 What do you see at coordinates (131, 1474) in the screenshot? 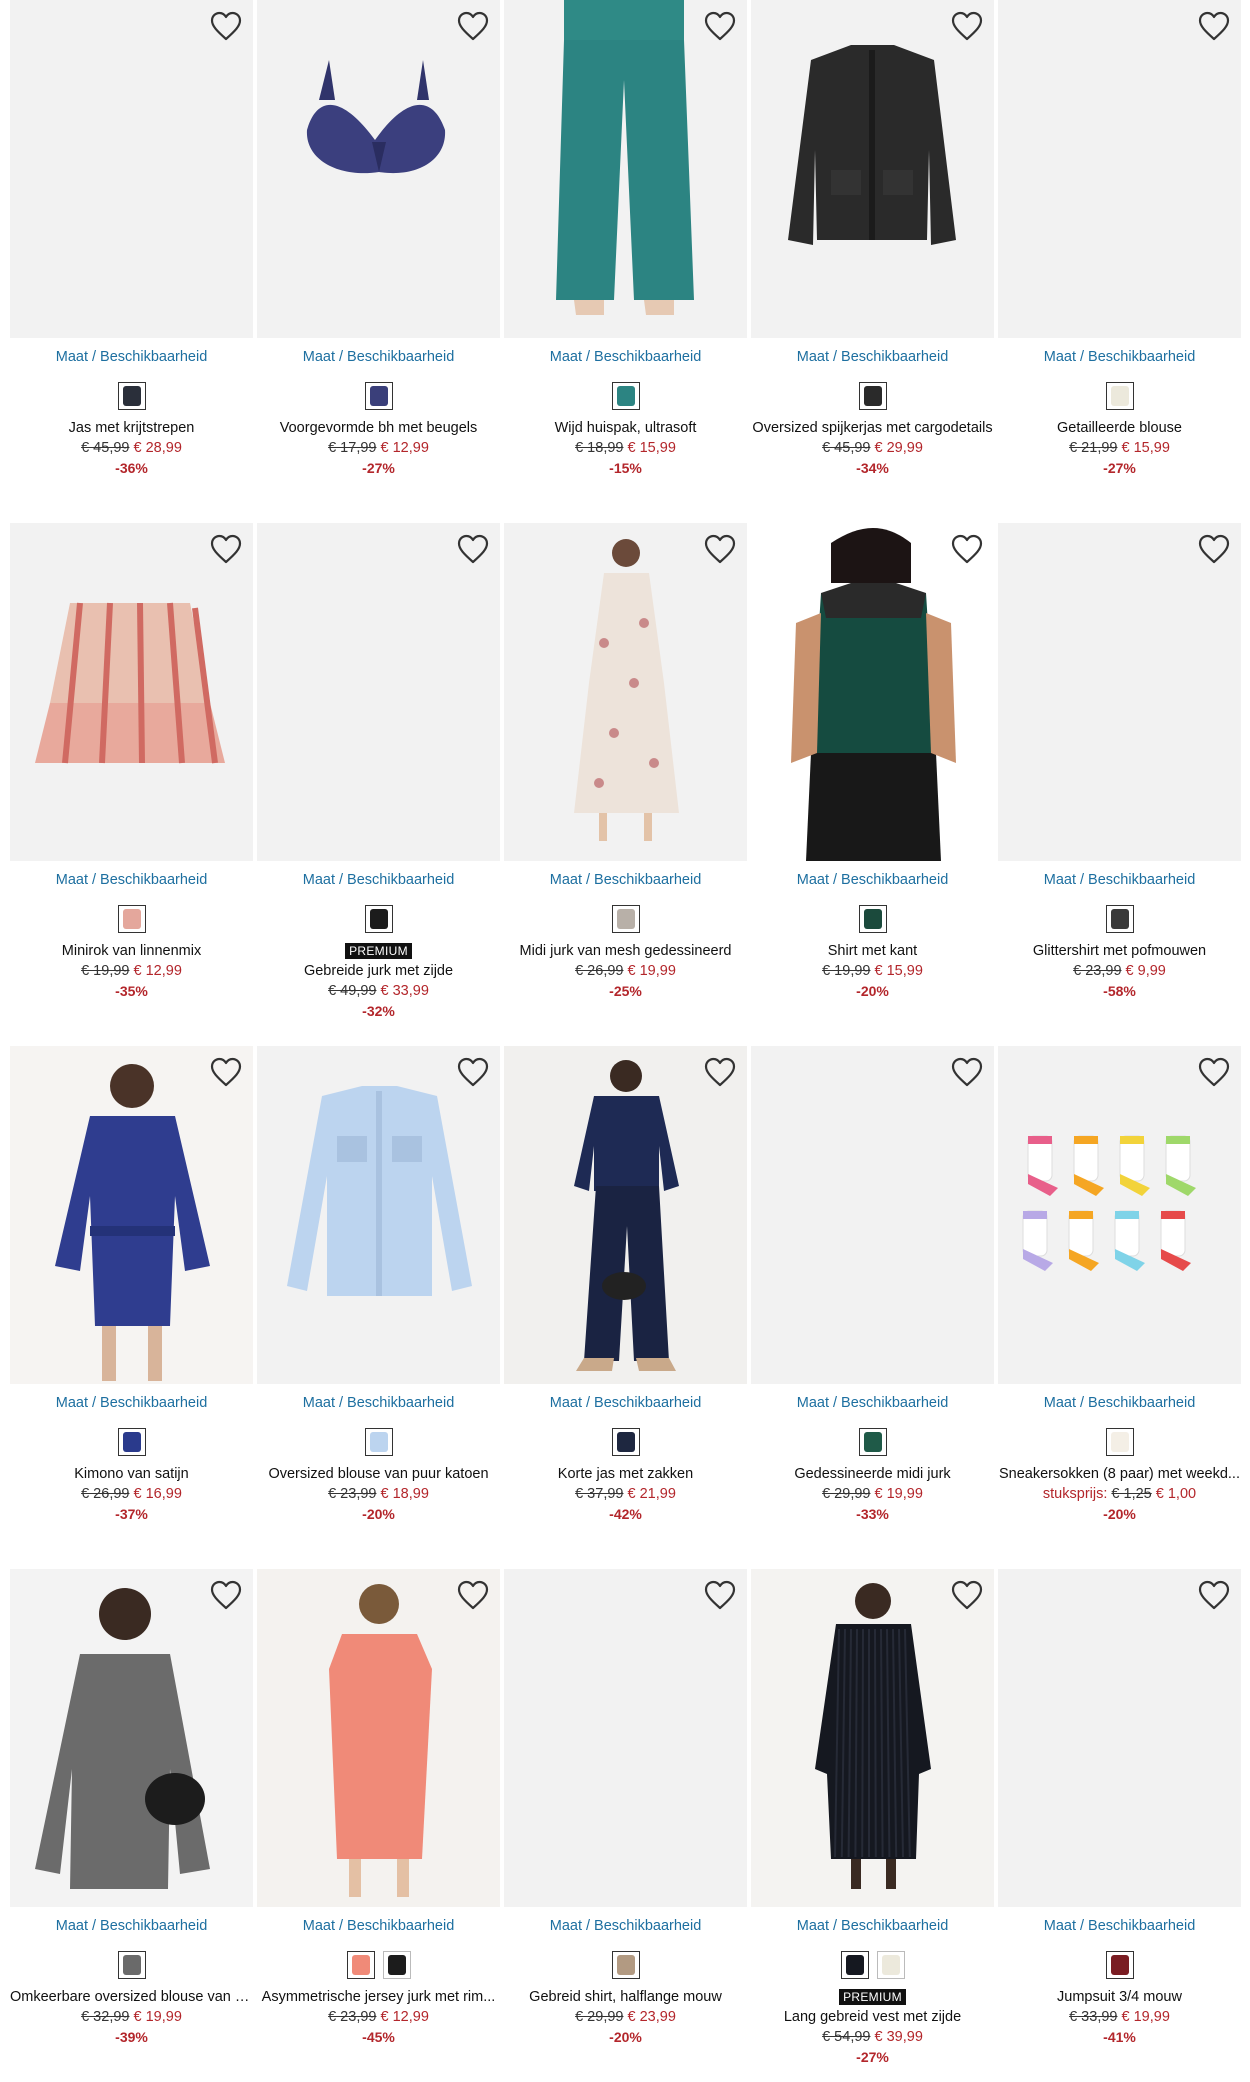
I see `product-name: Kimono van satijn` at bounding box center [131, 1474].